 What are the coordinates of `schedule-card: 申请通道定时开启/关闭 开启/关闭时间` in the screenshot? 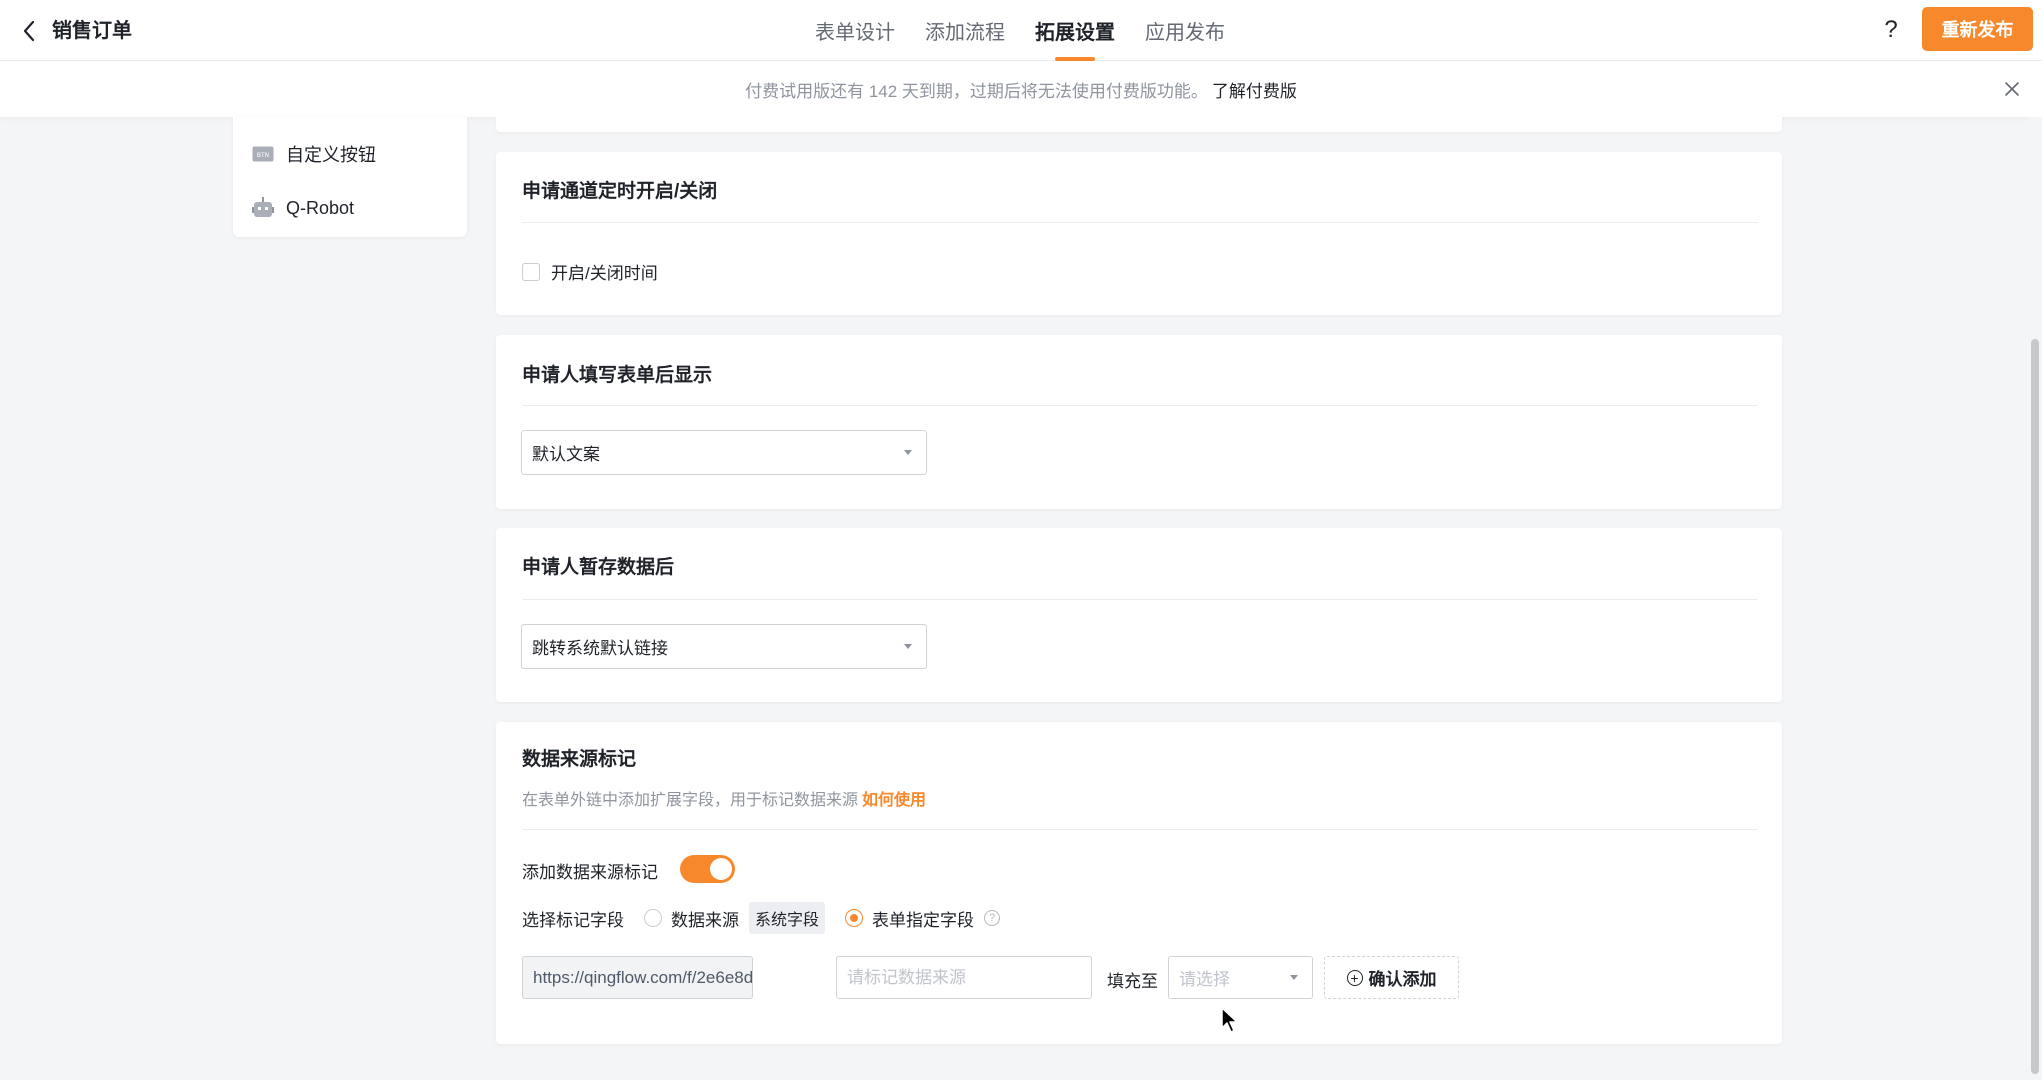 It's located at (1139, 233).